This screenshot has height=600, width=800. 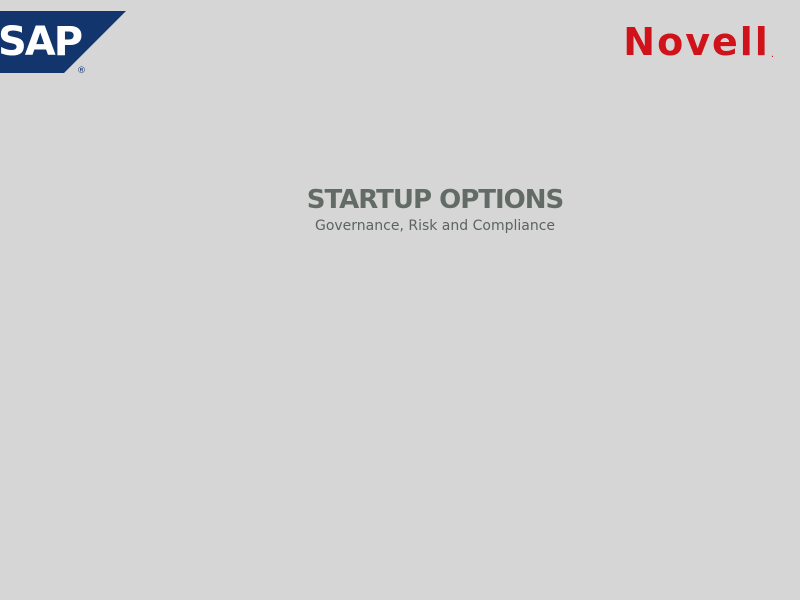 I want to click on sap-logo: SAP ®, so click(x=63, y=43).